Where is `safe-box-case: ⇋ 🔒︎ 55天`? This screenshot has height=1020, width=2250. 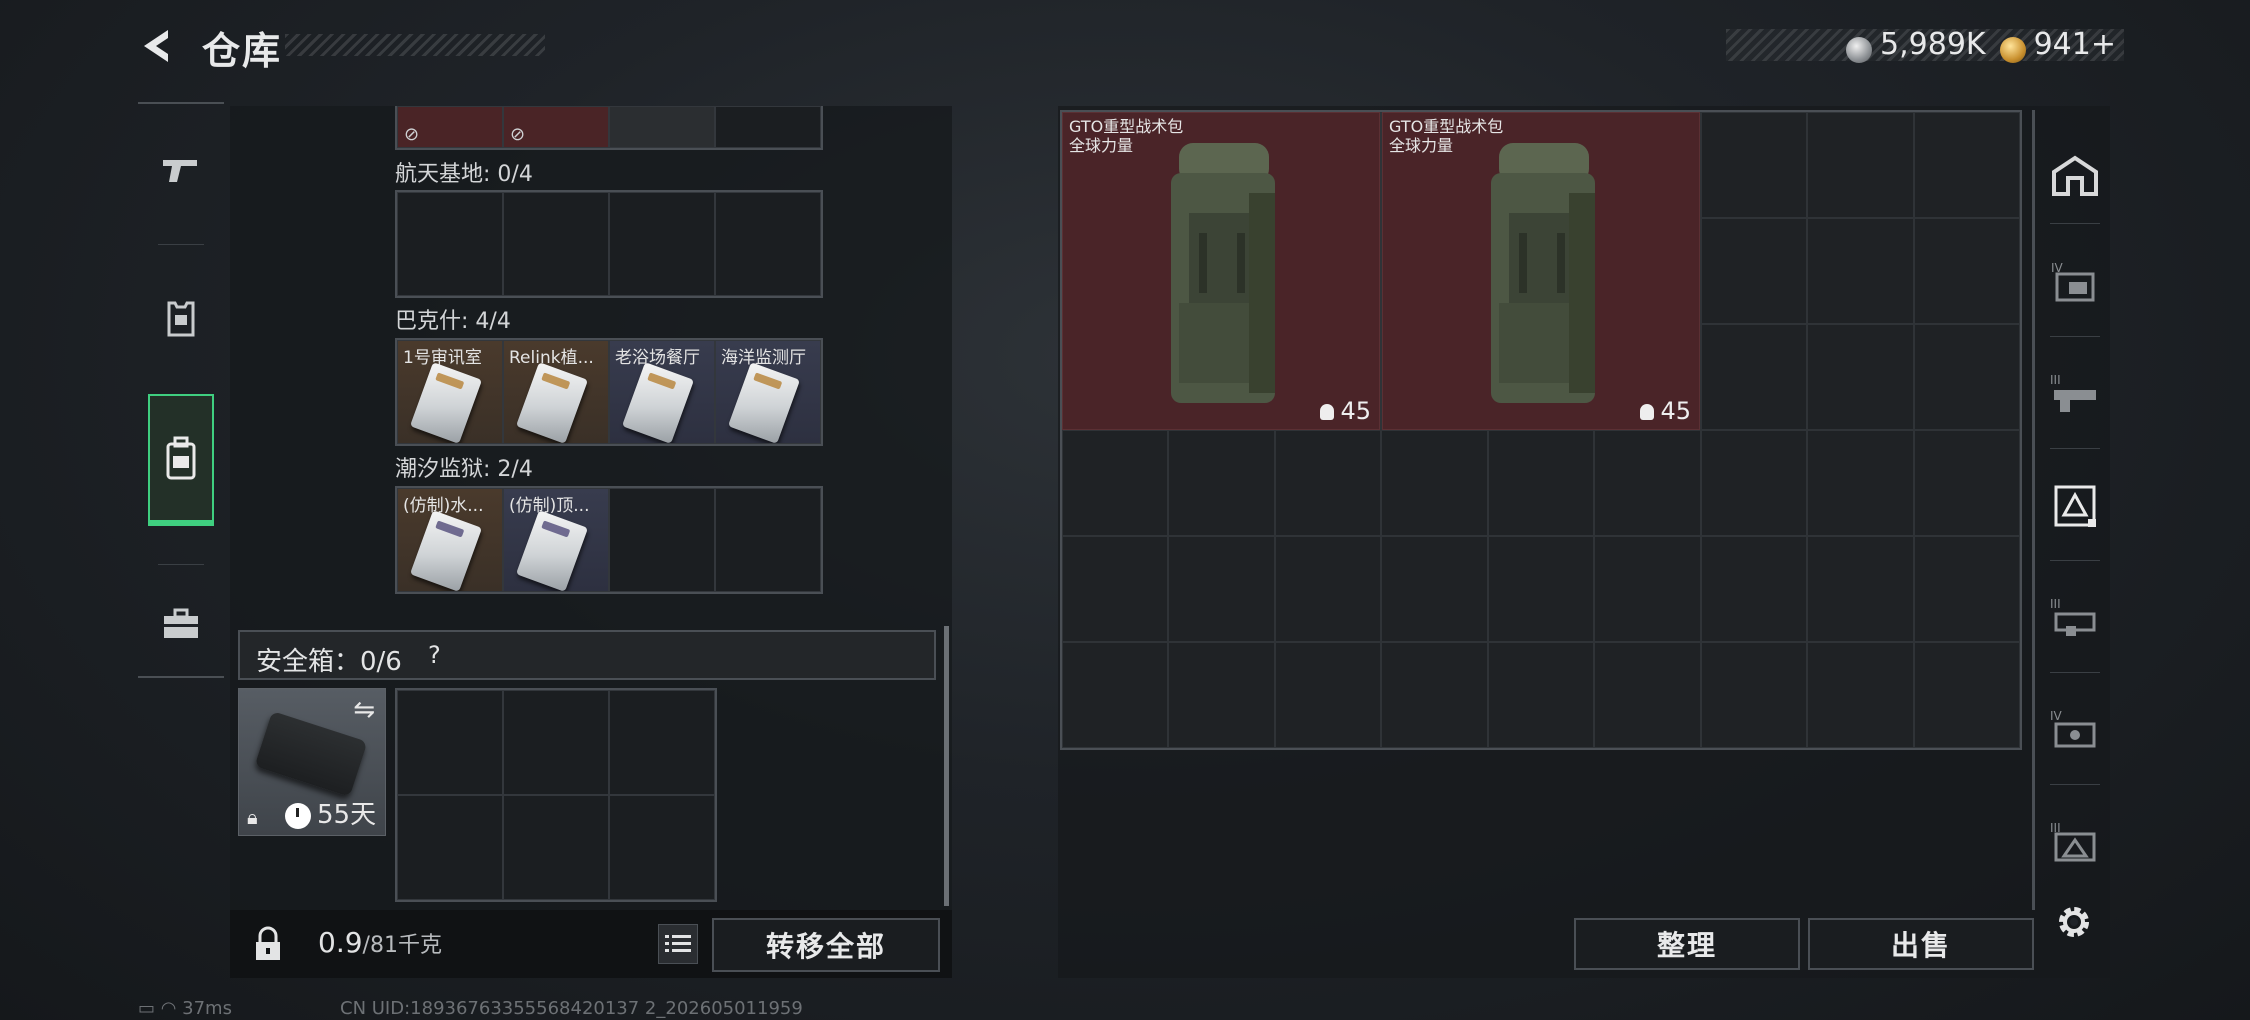 safe-box-case: ⇋ 🔒︎ 55天 is located at coordinates (312, 762).